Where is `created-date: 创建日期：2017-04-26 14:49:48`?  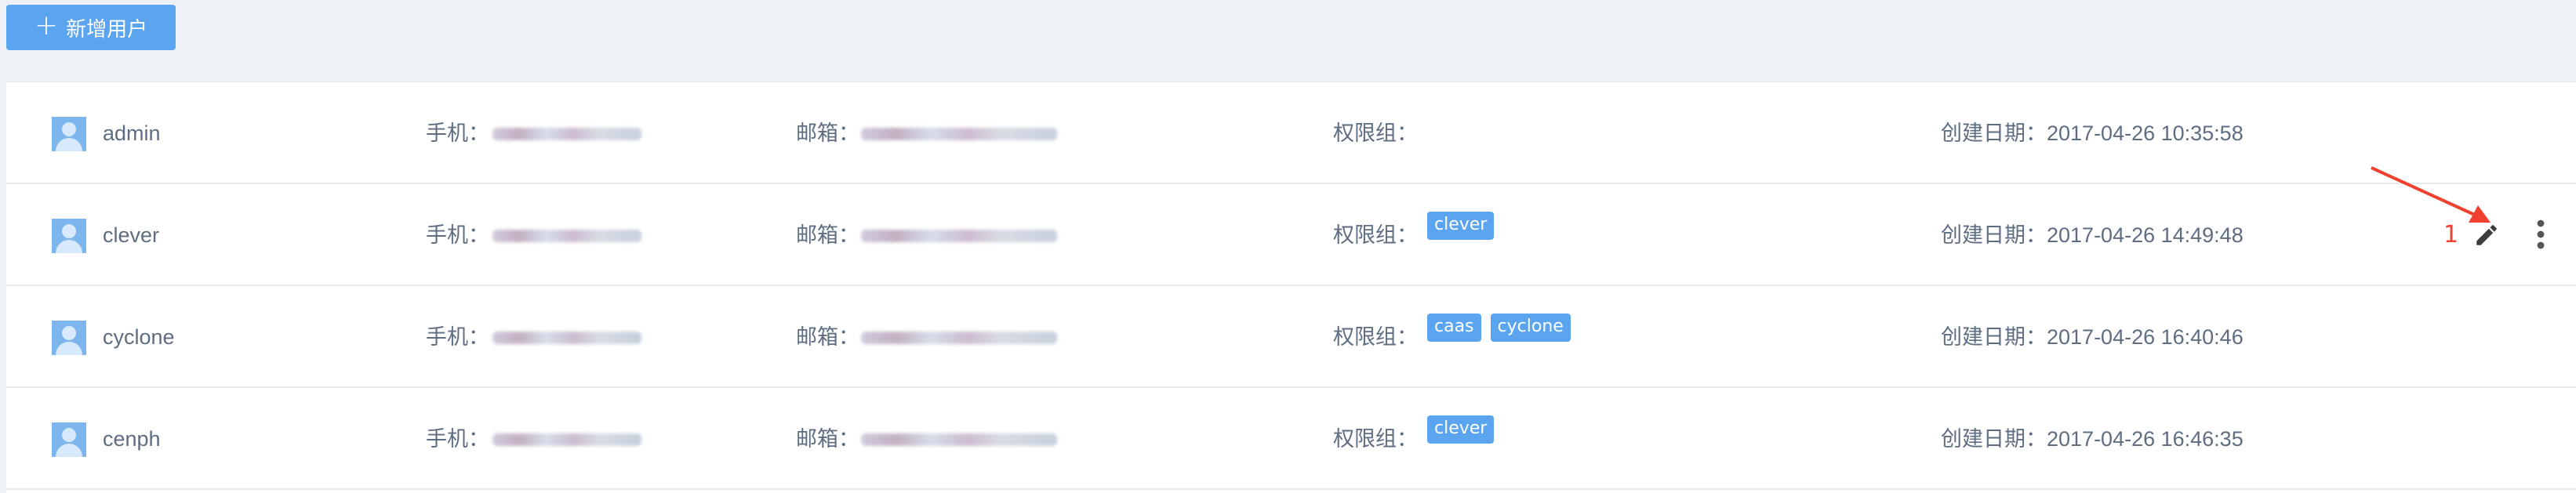 created-date: 创建日期：2017-04-26 14:49:48 is located at coordinates (2092, 235).